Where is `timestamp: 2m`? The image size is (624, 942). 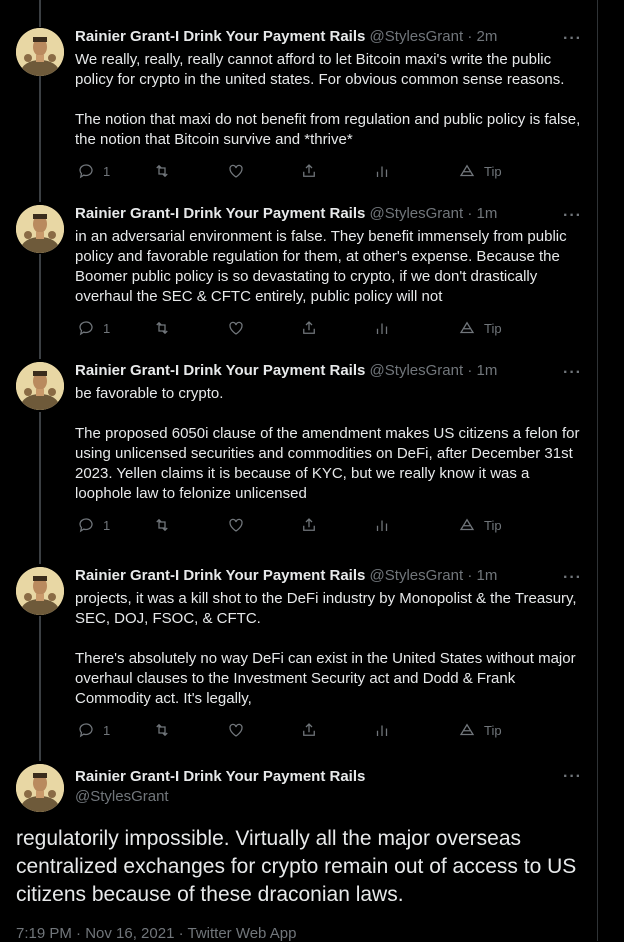
timestamp: 2m is located at coordinates (486, 36).